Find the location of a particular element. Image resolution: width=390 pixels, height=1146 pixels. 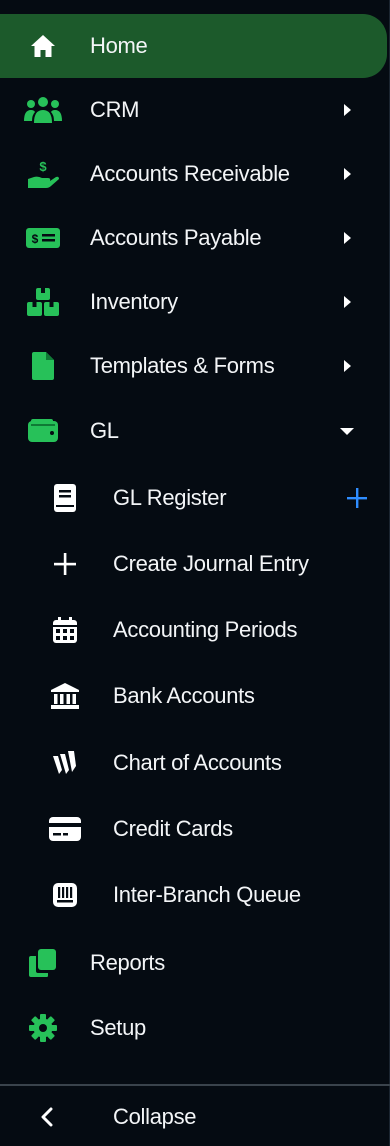

sidebar-item-crm: CRM is located at coordinates (195, 110).